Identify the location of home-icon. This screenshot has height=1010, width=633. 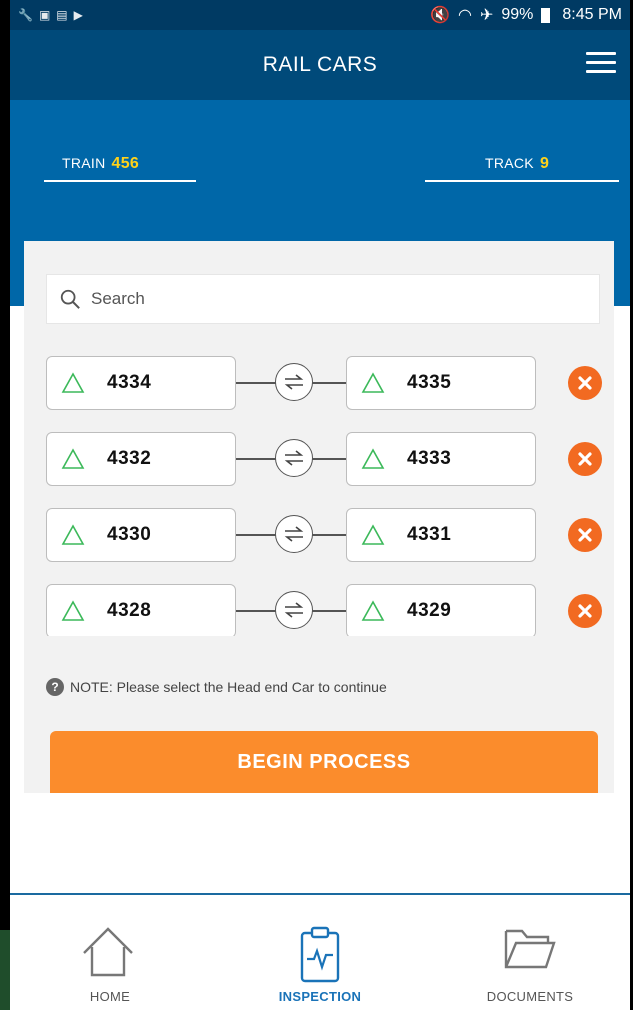
(108, 952).